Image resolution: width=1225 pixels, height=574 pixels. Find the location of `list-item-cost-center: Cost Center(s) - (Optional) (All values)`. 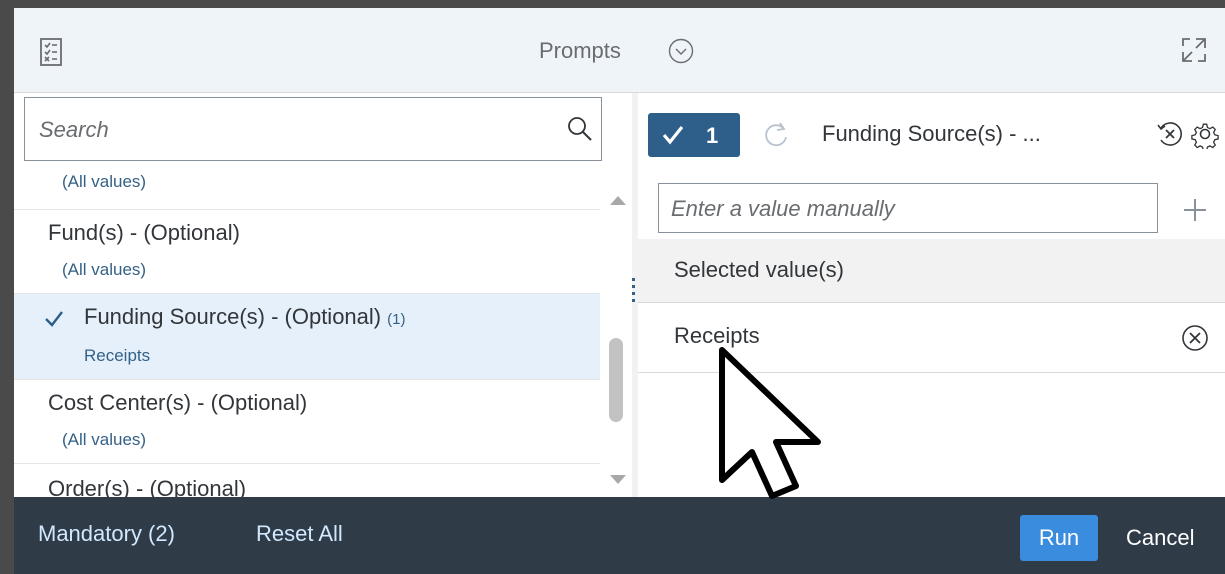

list-item-cost-center: Cost Center(s) - (Optional) (All values) is located at coordinates (307, 422).